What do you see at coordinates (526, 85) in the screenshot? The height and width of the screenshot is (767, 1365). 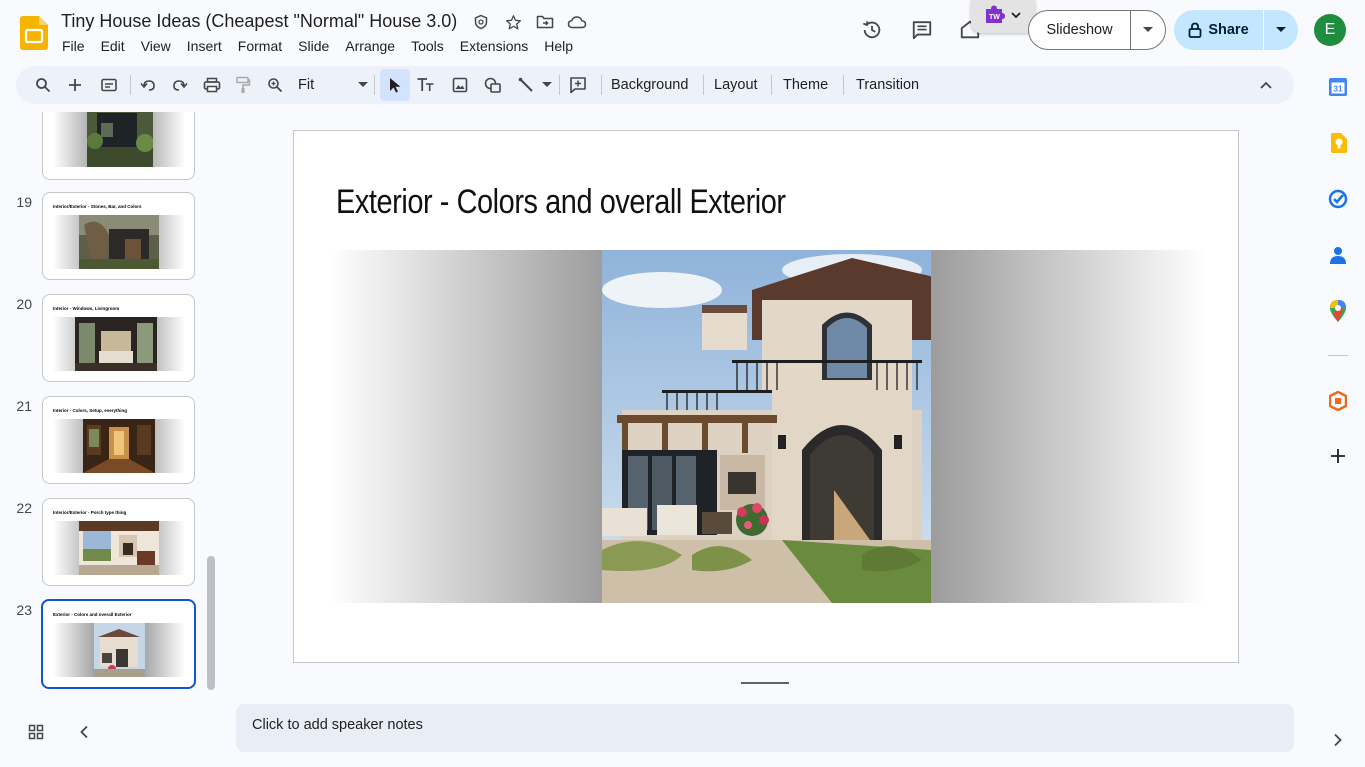 I see `line-icon` at bounding box center [526, 85].